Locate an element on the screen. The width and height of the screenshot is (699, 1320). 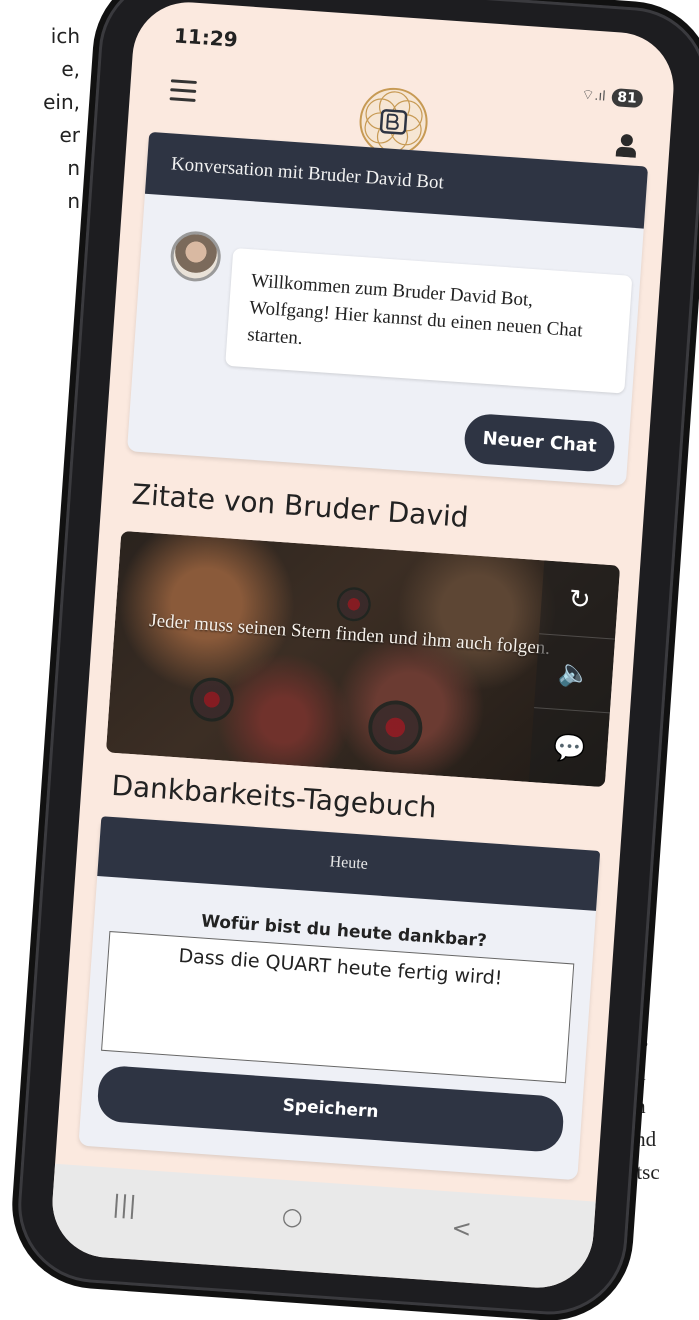
journal-section-title: Dankbarkeits-Tagebuch is located at coordinates (274, 796).